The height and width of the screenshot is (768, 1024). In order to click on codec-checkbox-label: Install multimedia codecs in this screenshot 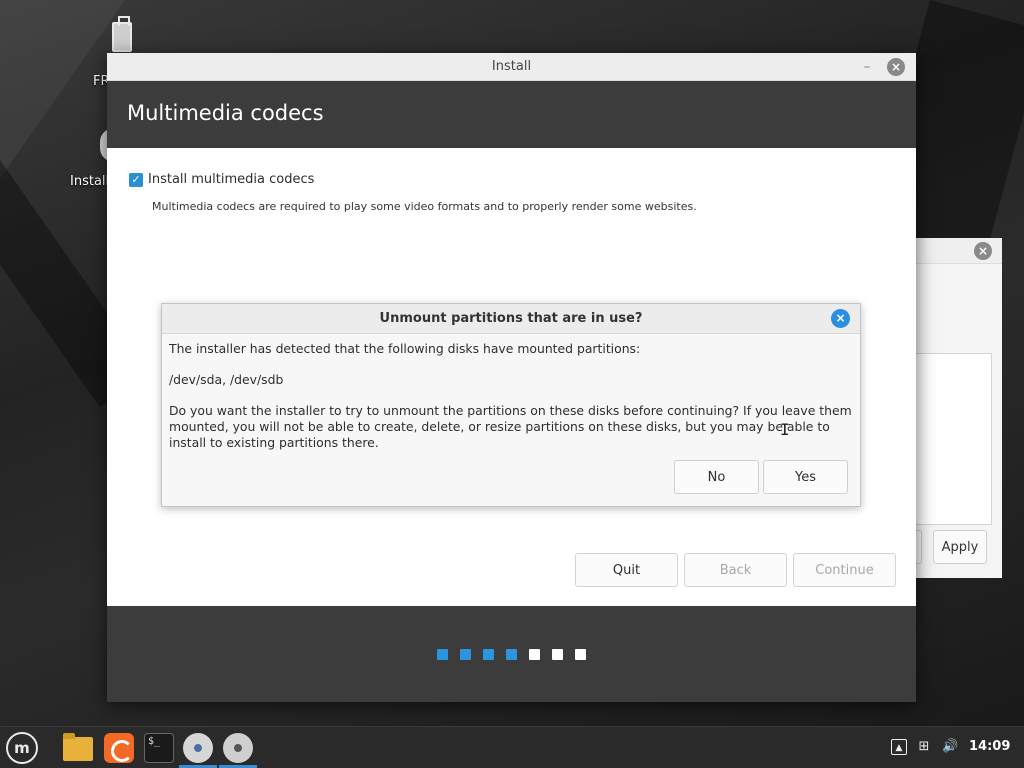, I will do `click(231, 179)`.